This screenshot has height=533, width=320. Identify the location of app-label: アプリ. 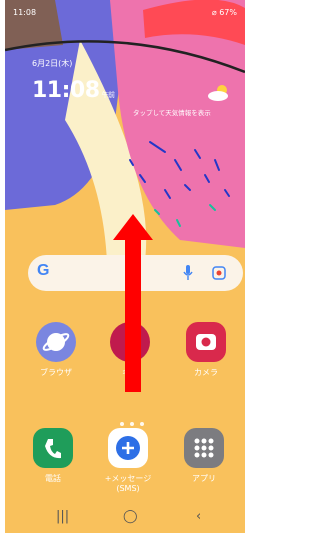
(204, 478).